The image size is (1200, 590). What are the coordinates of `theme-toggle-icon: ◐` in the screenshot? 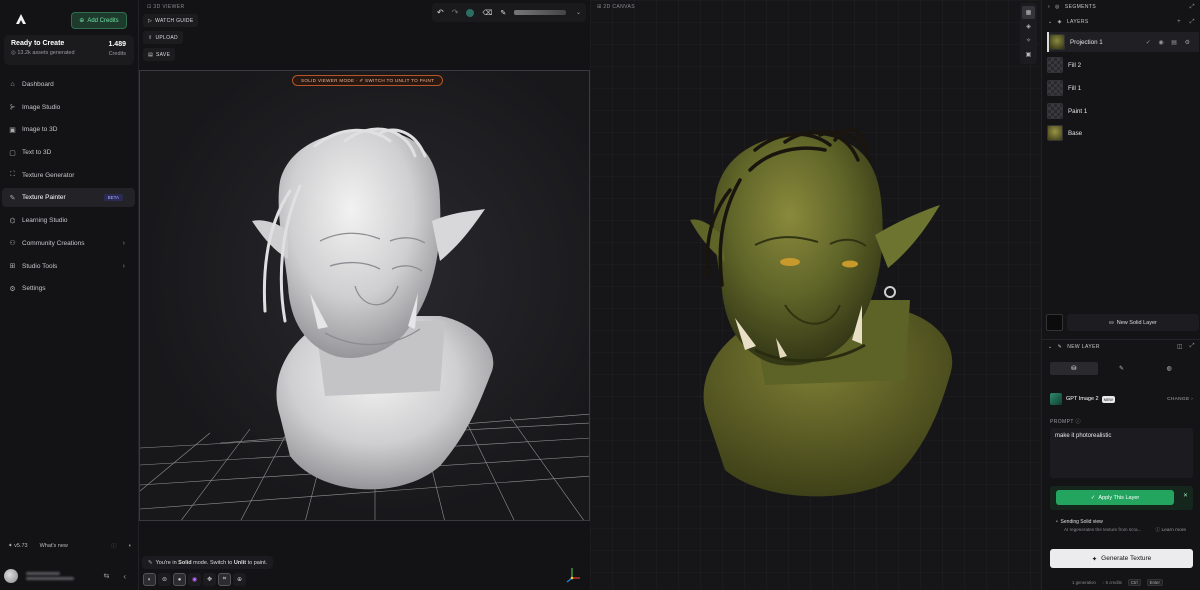 It's located at (130, 546).